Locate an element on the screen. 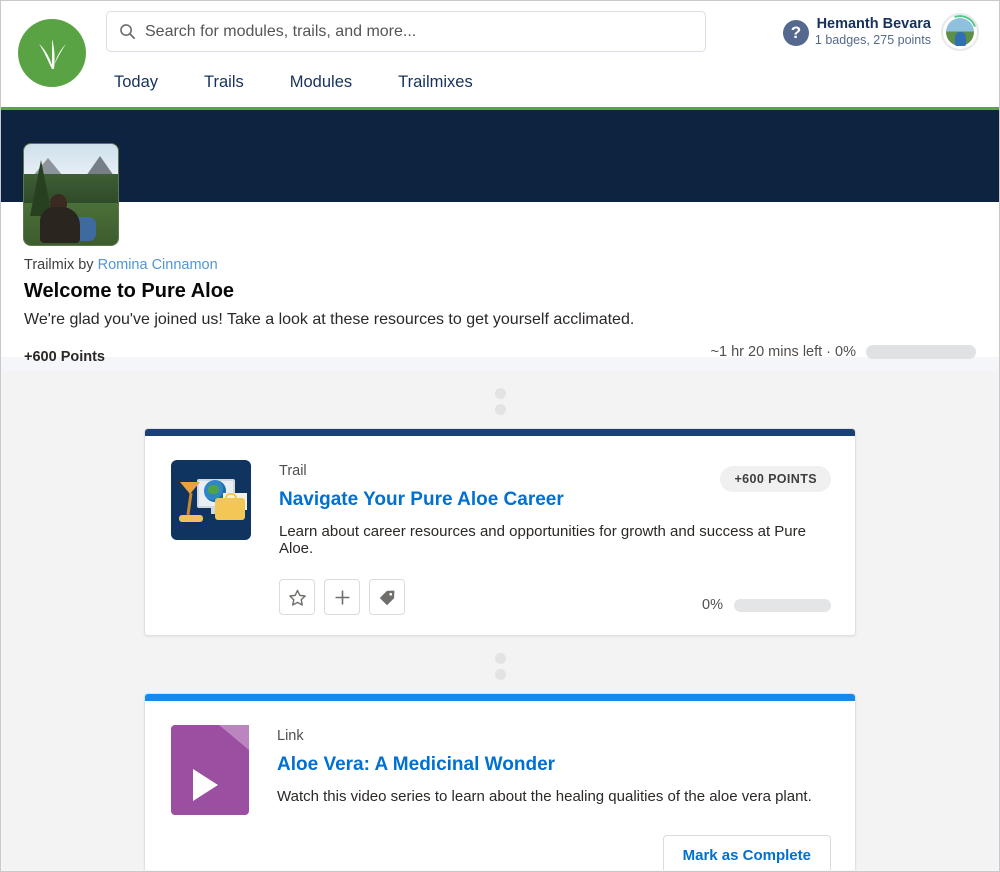 This screenshot has width=1000, height=872. avatar is located at coordinates (960, 32).